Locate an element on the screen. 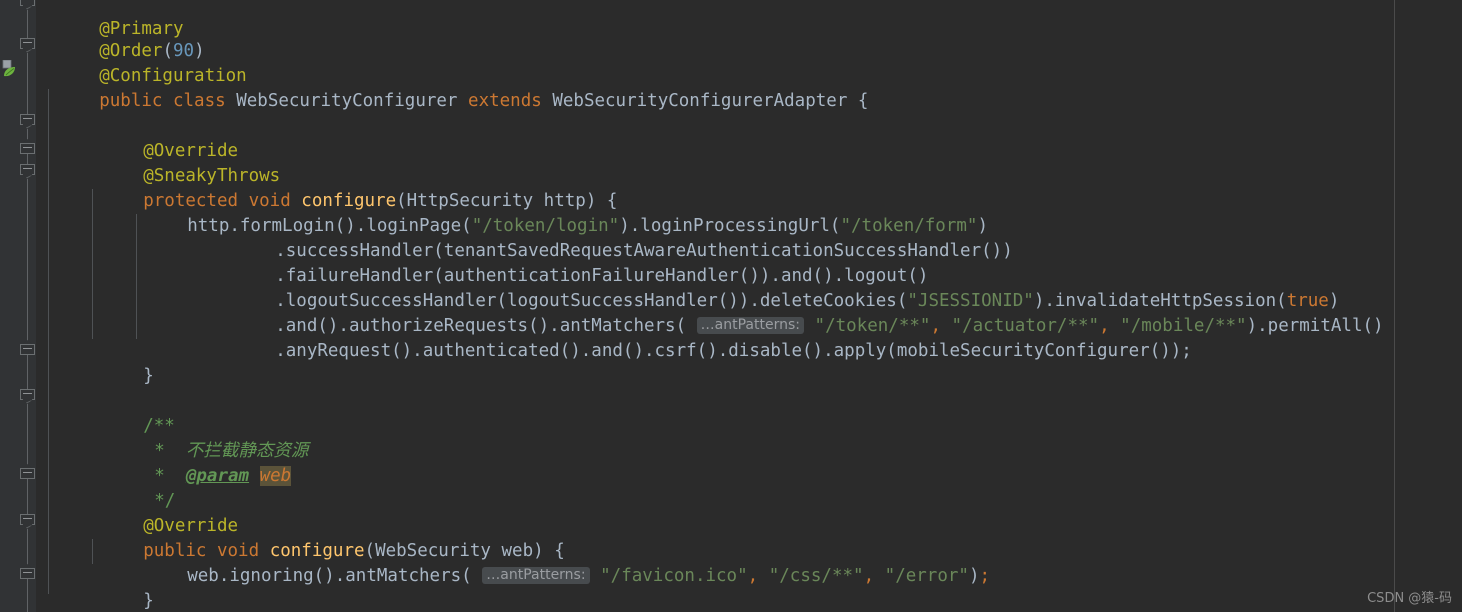 The width and height of the screenshot is (1462, 612). code-line: */ is located at coordinates (133, 487).